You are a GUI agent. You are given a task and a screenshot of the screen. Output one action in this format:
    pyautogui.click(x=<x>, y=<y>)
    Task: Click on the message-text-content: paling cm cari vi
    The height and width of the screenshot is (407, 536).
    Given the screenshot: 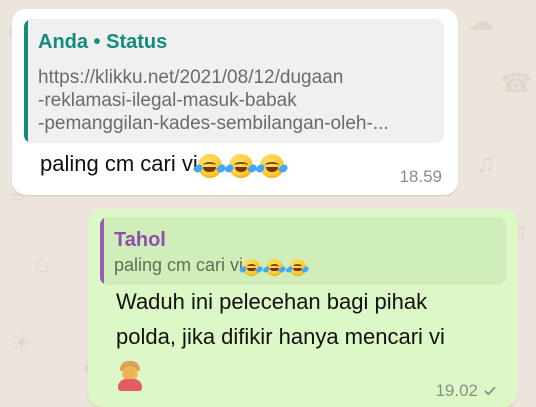 What is the action you would take?
    pyautogui.click(x=119, y=163)
    